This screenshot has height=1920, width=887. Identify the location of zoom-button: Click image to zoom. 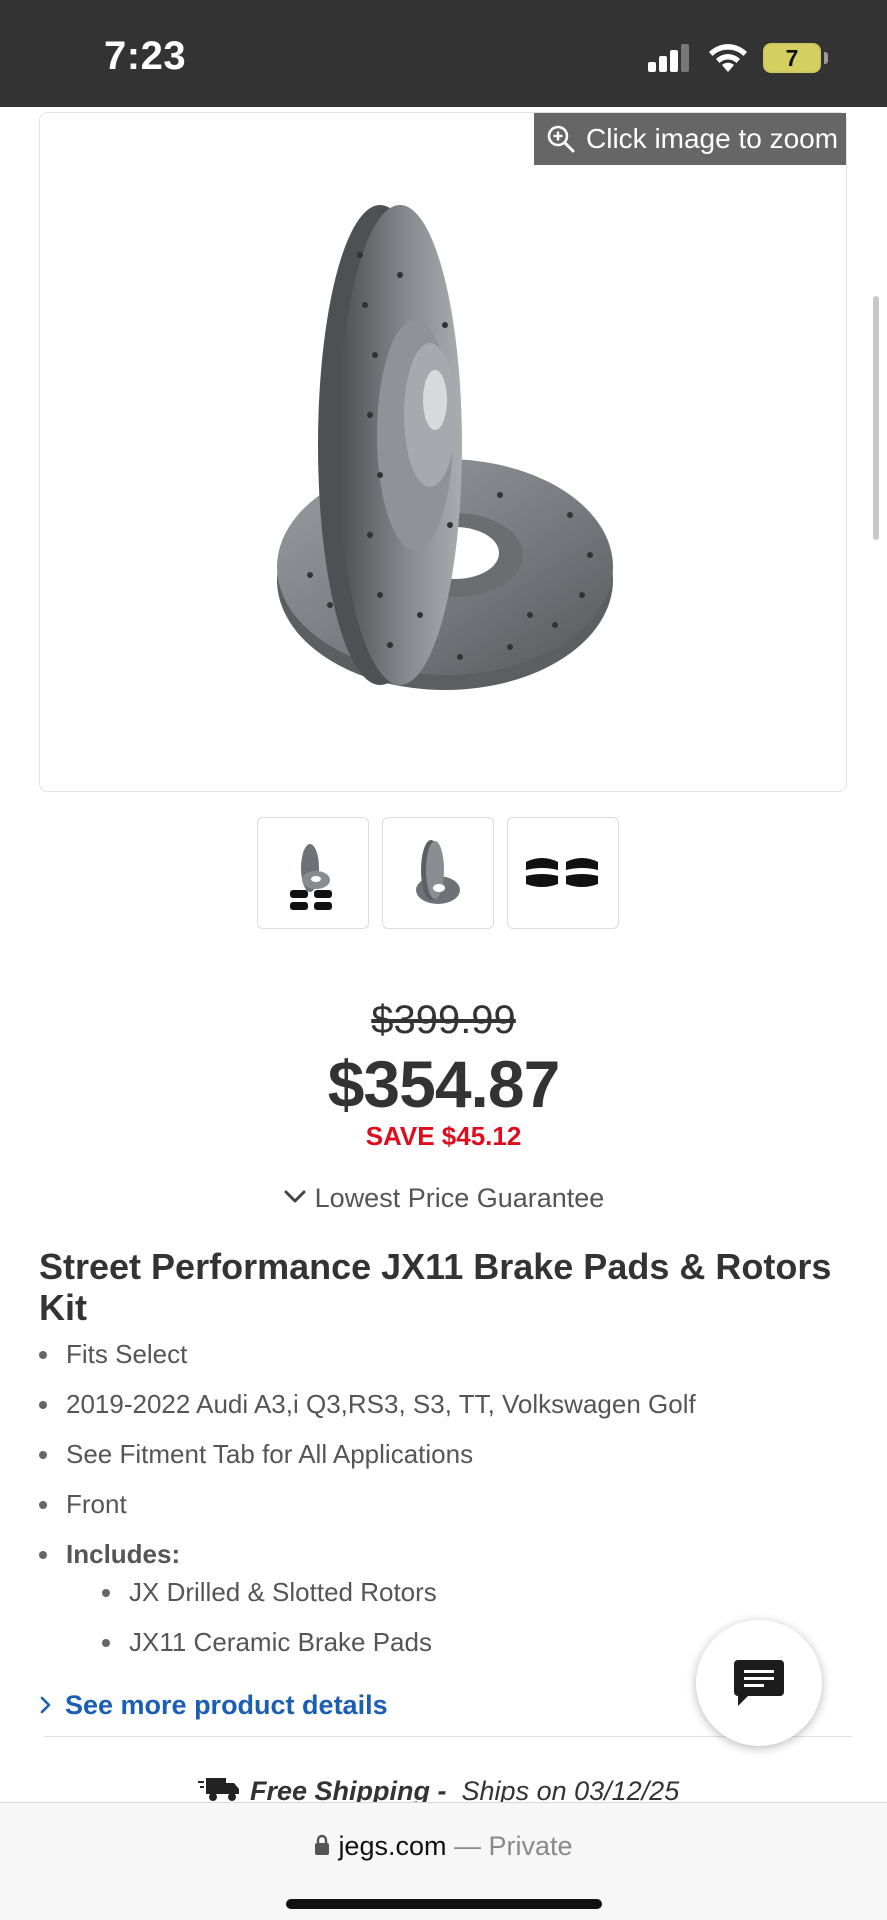
(690, 139).